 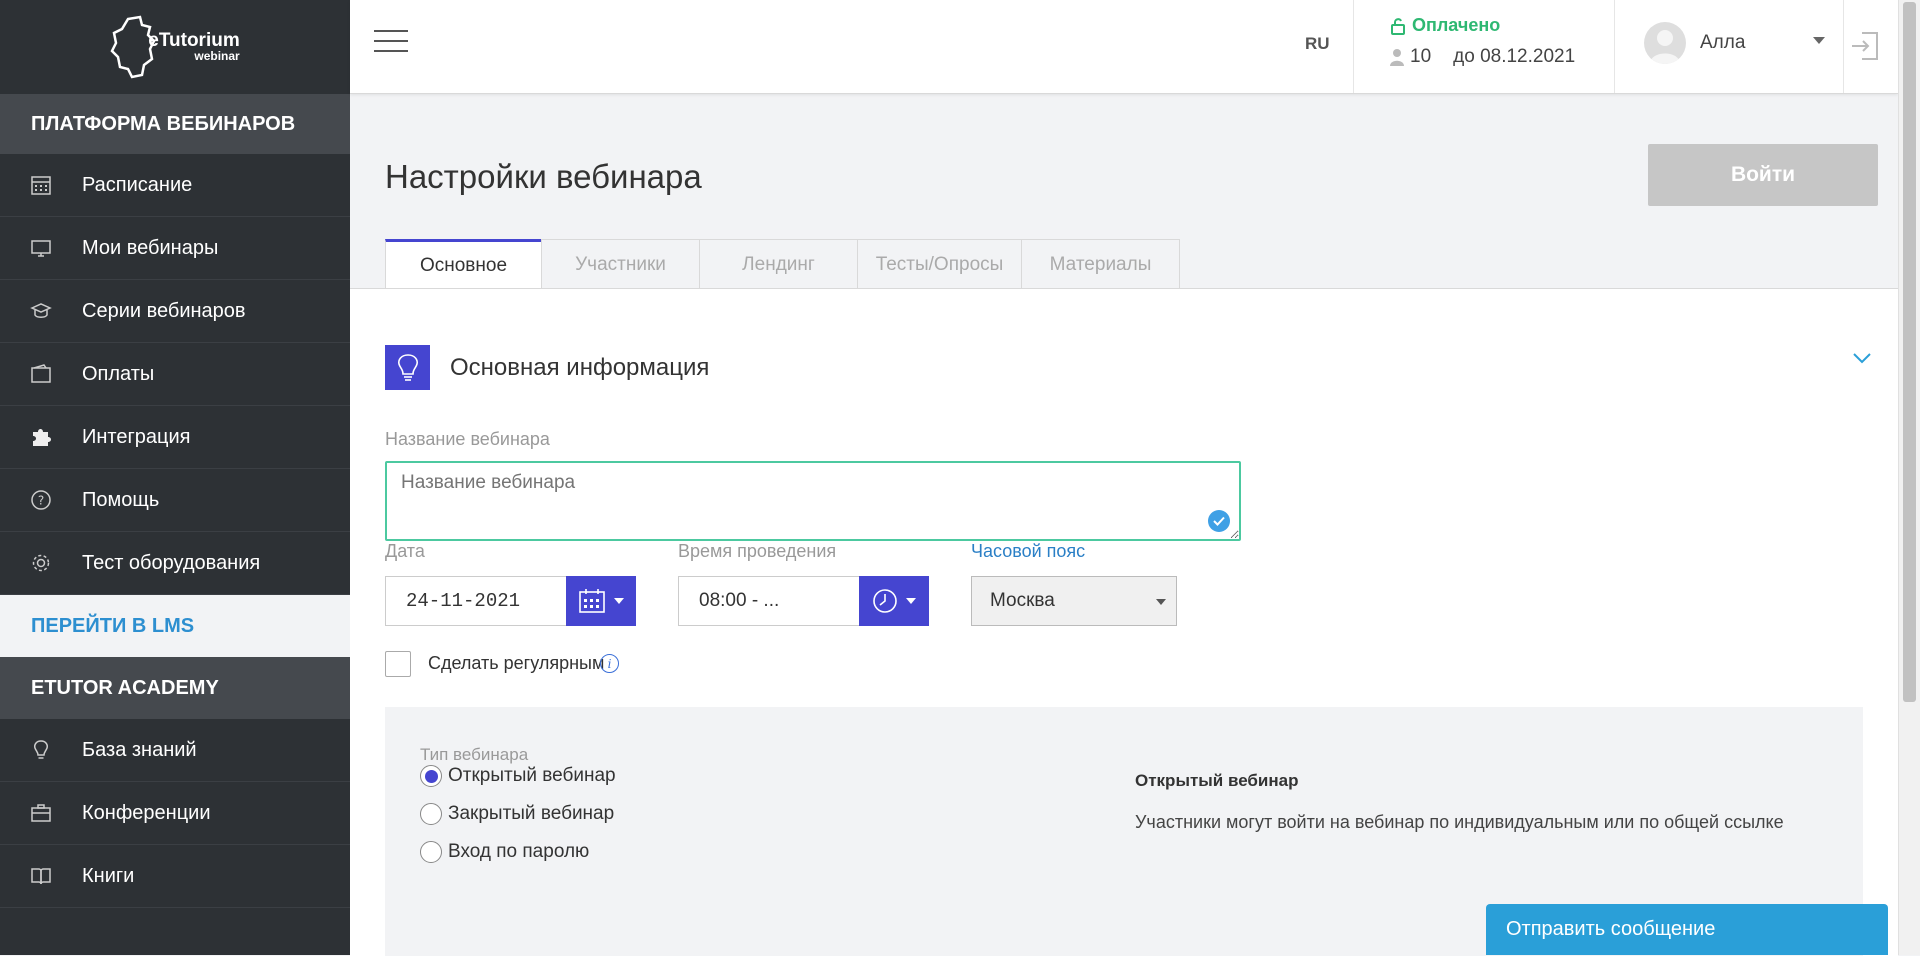 What do you see at coordinates (194, 40) in the screenshot?
I see `logo-brand: eTutorium` at bounding box center [194, 40].